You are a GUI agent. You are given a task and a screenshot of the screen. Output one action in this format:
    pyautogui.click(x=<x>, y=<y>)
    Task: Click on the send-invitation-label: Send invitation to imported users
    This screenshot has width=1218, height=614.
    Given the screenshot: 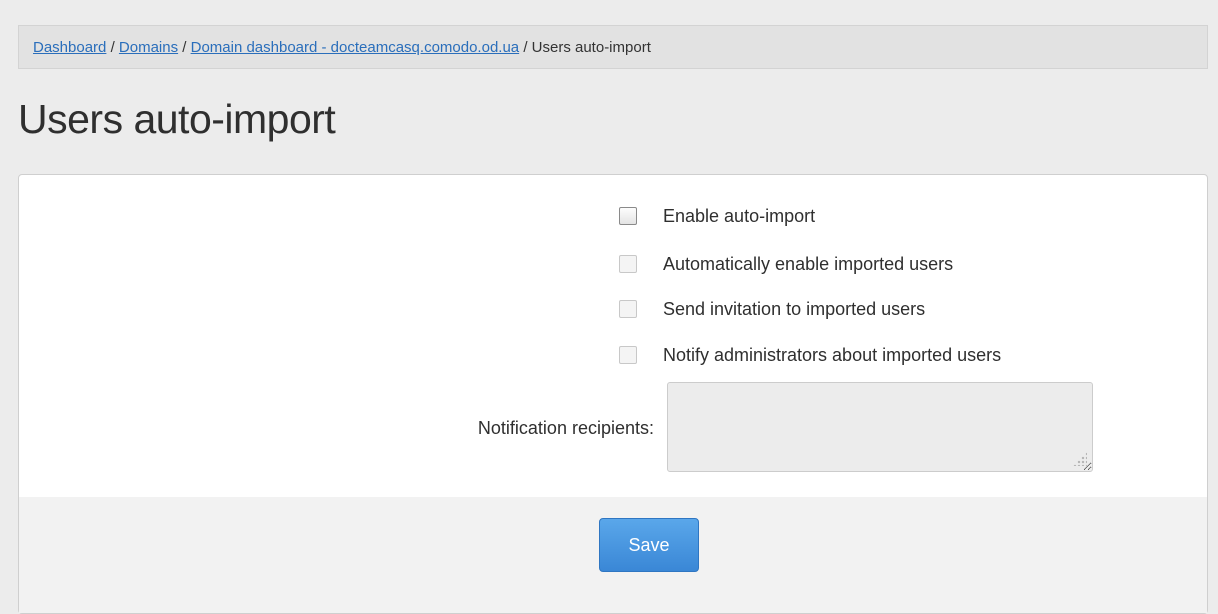 What is the action you would take?
    pyautogui.click(x=794, y=308)
    